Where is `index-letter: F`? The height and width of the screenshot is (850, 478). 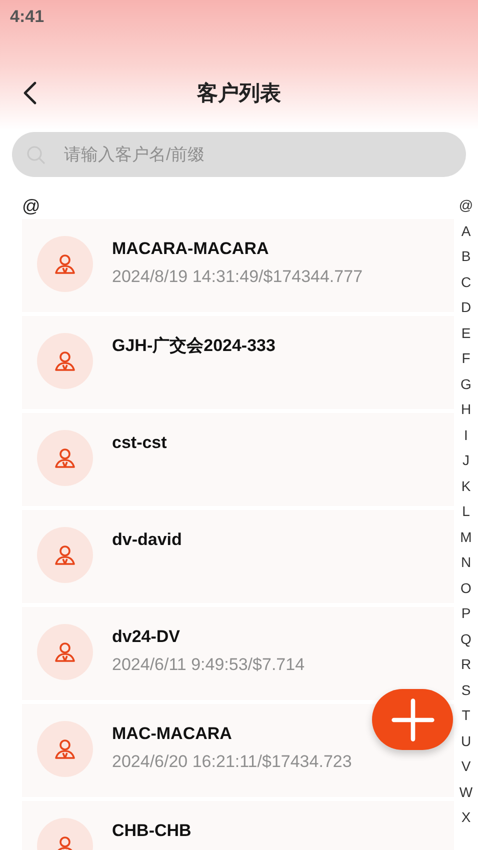
index-letter: F is located at coordinates (466, 359).